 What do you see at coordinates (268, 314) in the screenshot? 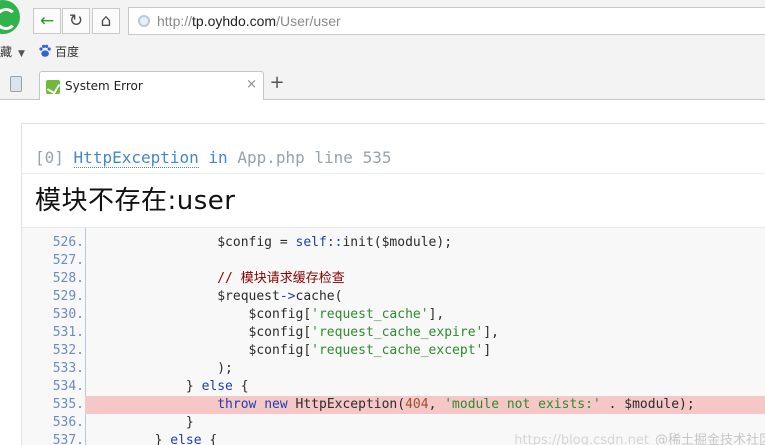
I see `code-text: $config['request_cache'],` at bounding box center [268, 314].